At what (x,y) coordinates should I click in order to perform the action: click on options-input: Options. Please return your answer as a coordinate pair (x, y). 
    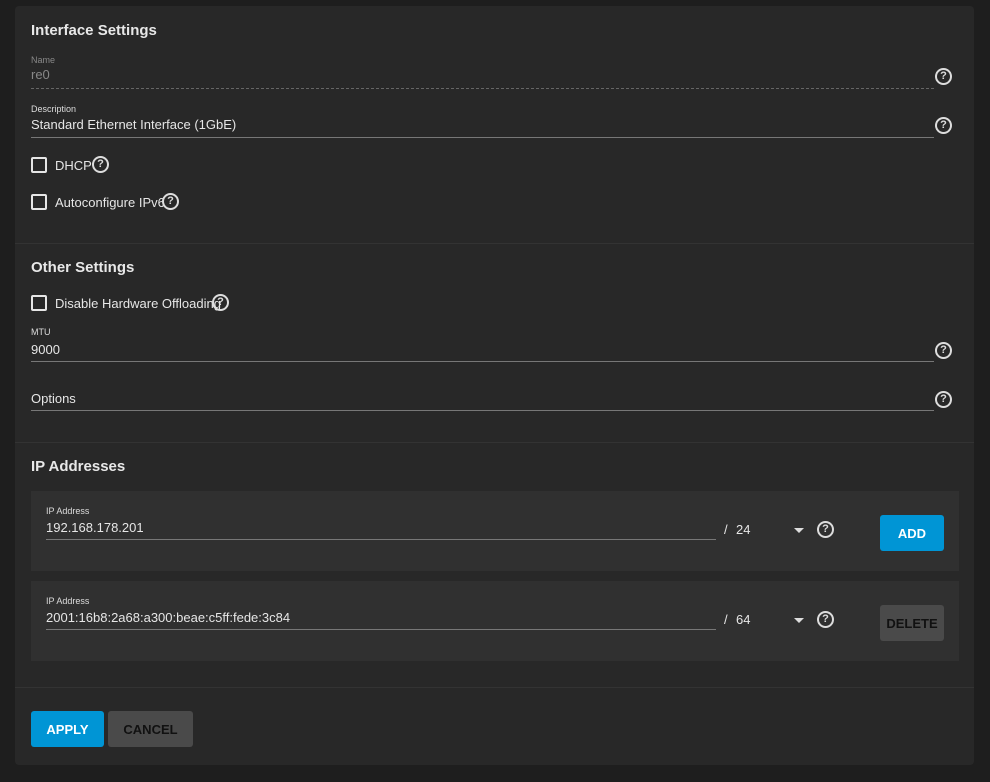
    Looking at the image, I should click on (481, 401).